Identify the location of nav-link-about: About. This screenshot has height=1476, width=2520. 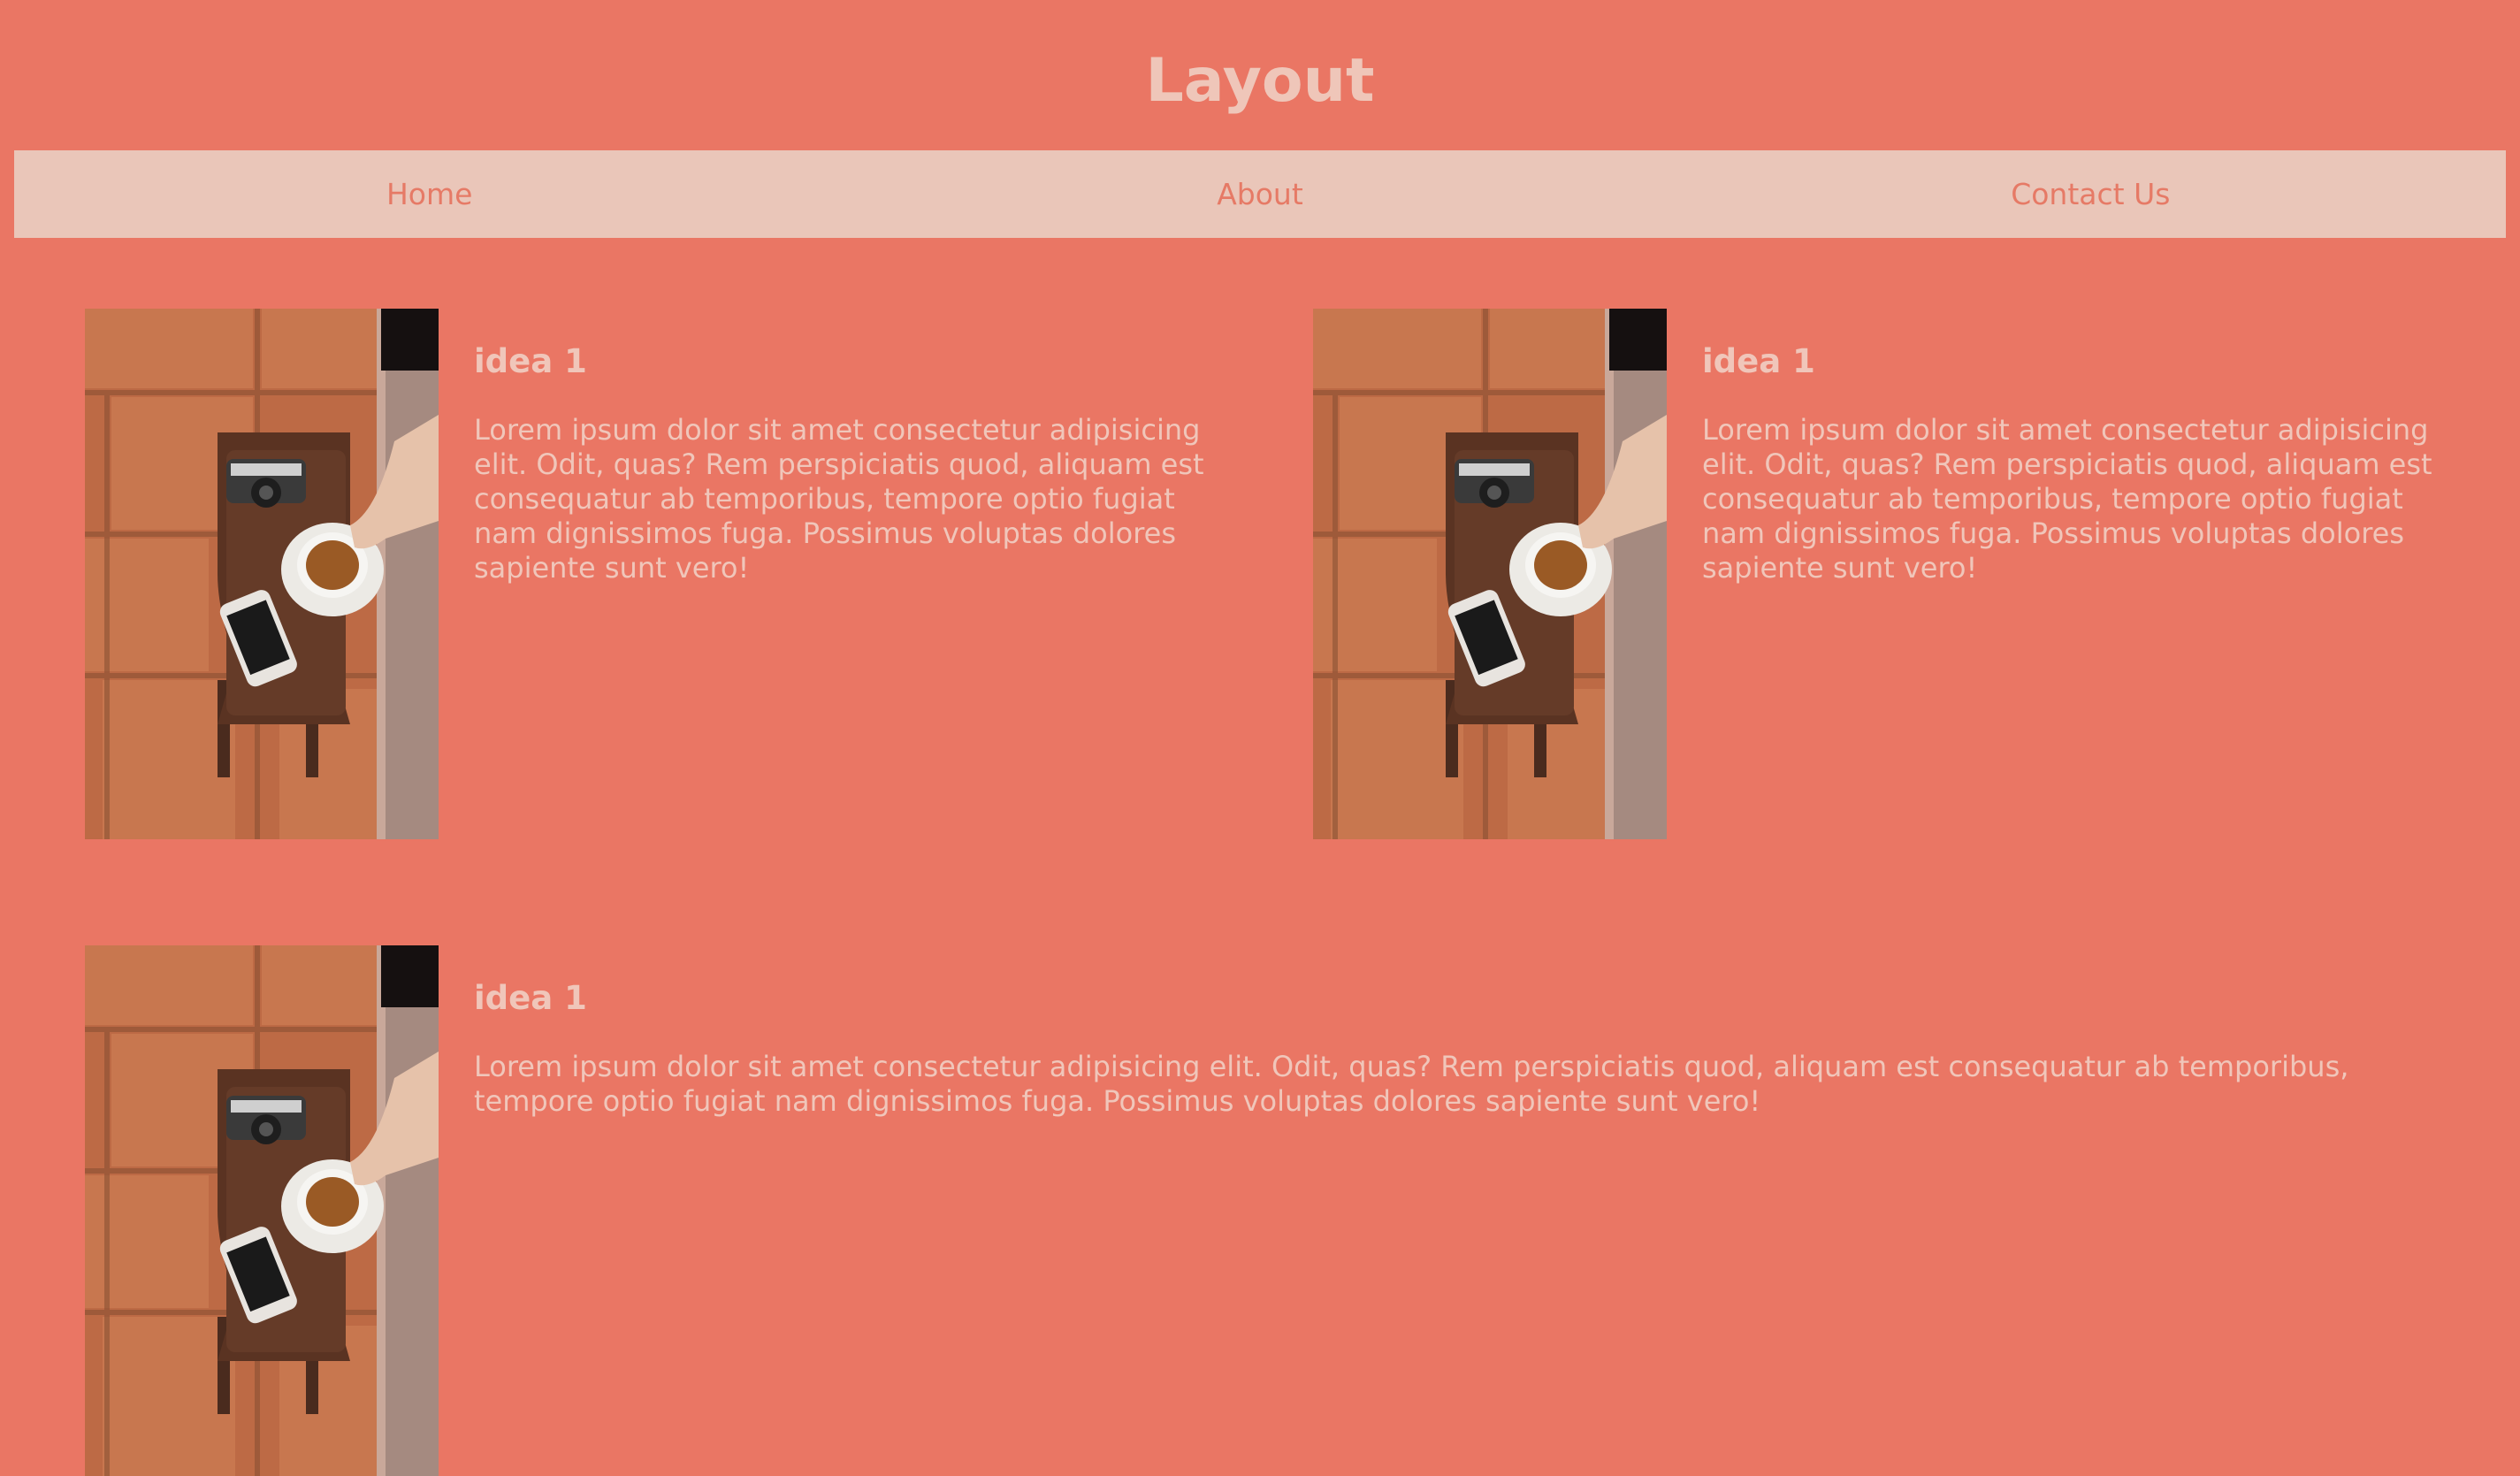
(1259, 194).